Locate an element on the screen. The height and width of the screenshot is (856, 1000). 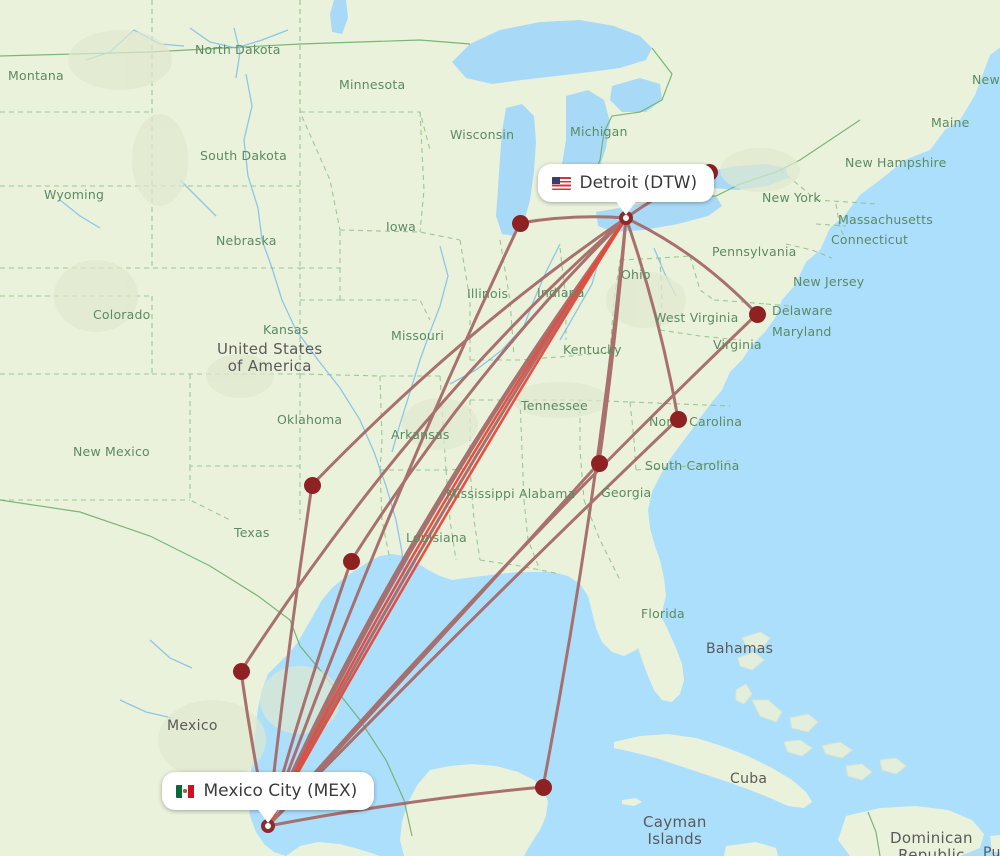
us-flag-icon is located at coordinates (561, 183).